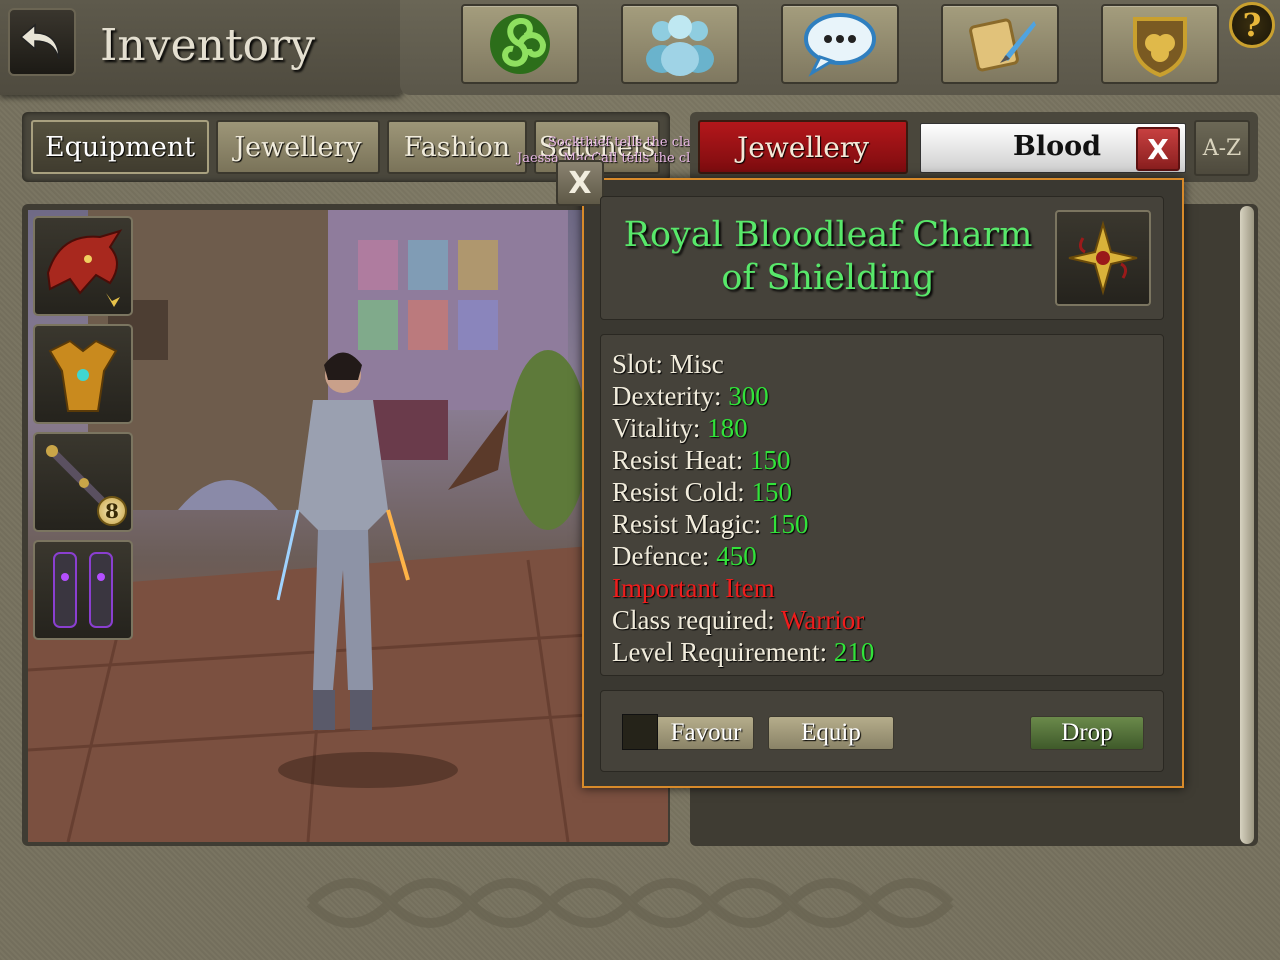 Image resolution: width=1280 pixels, height=960 pixels. What do you see at coordinates (684, 556) in the screenshot?
I see `stat-defence: Defence: 450` at bounding box center [684, 556].